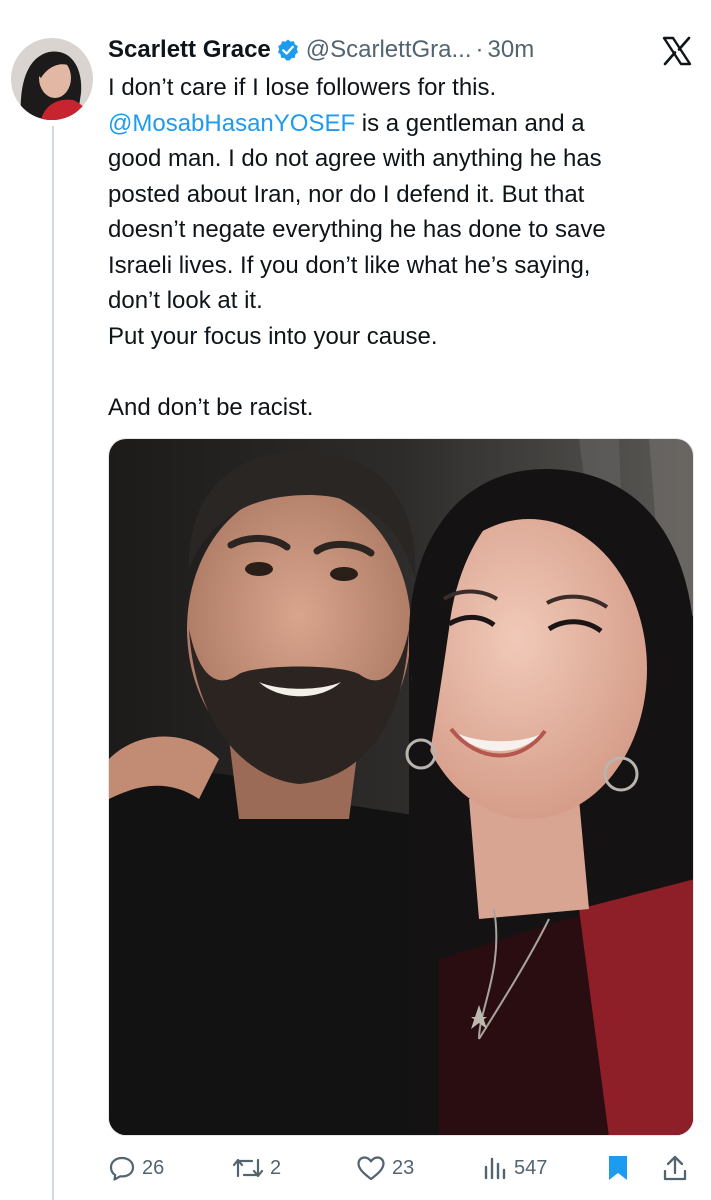  I want to click on tweet-header: Scarlett Grace @ScarlettGra... · 30m, so click(321, 50).